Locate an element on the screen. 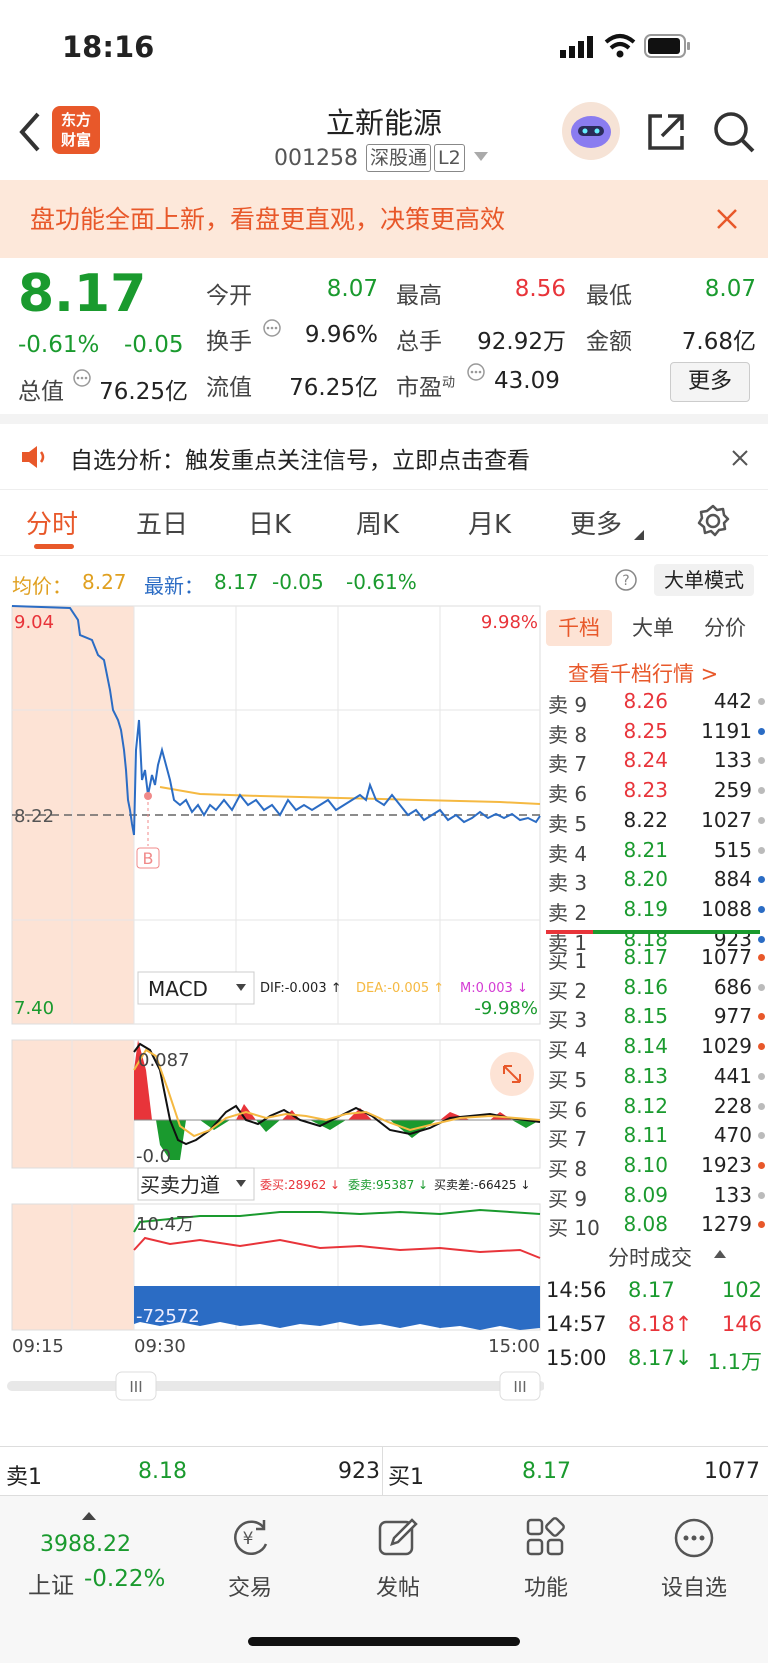  index-name: 上证 is located at coordinates (51, 1586).